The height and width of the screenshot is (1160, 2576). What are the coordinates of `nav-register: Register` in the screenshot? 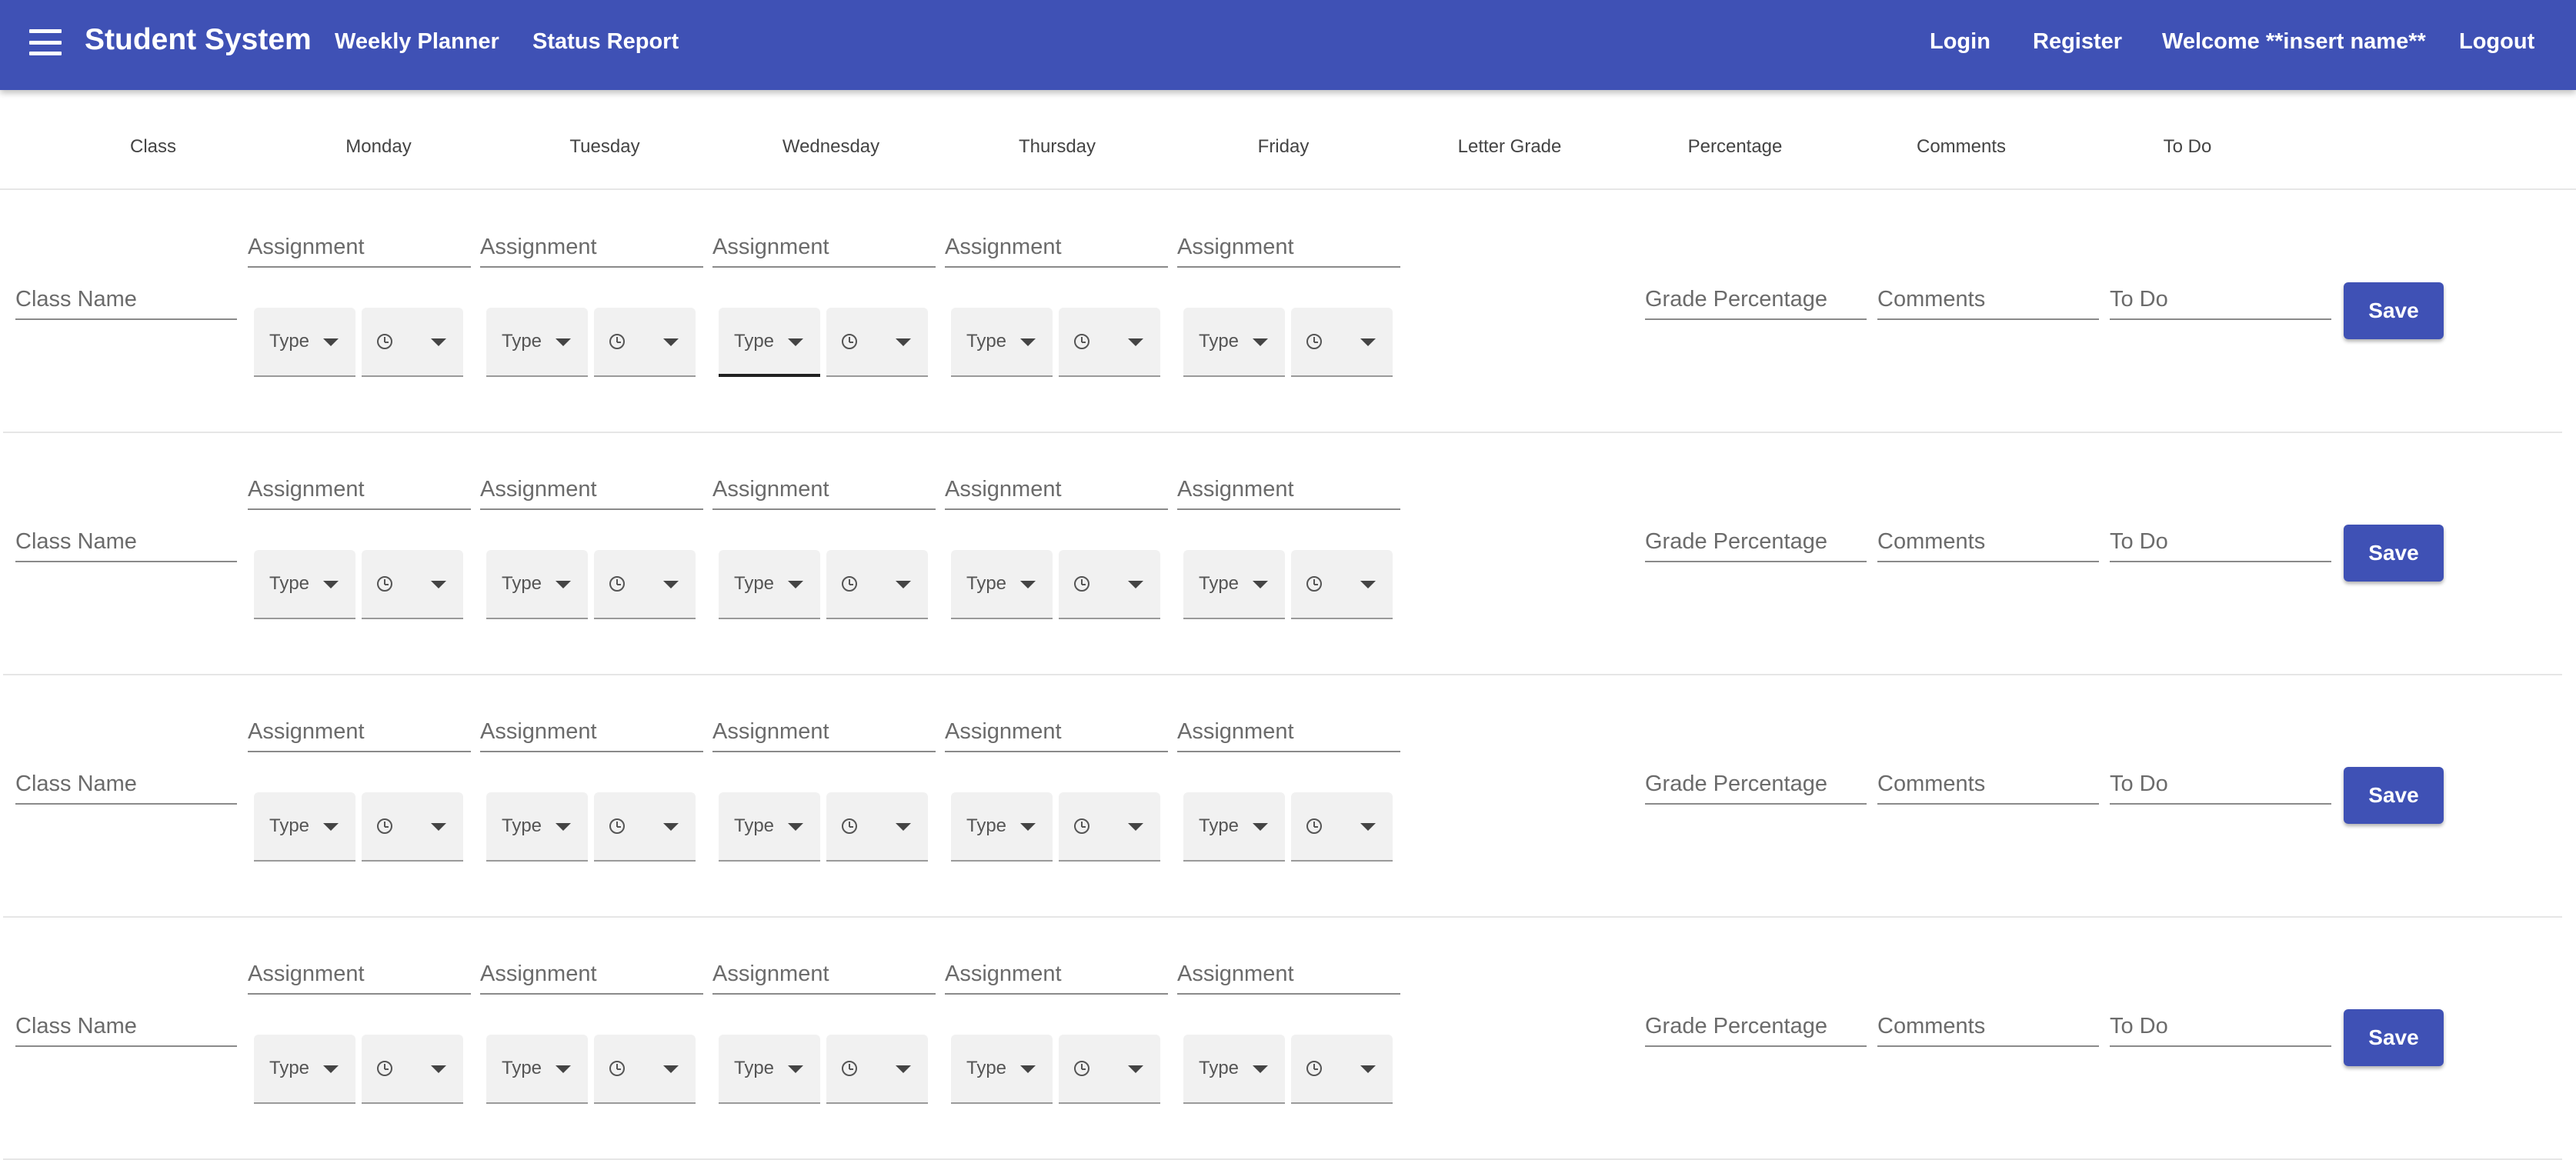 It's located at (2077, 42).